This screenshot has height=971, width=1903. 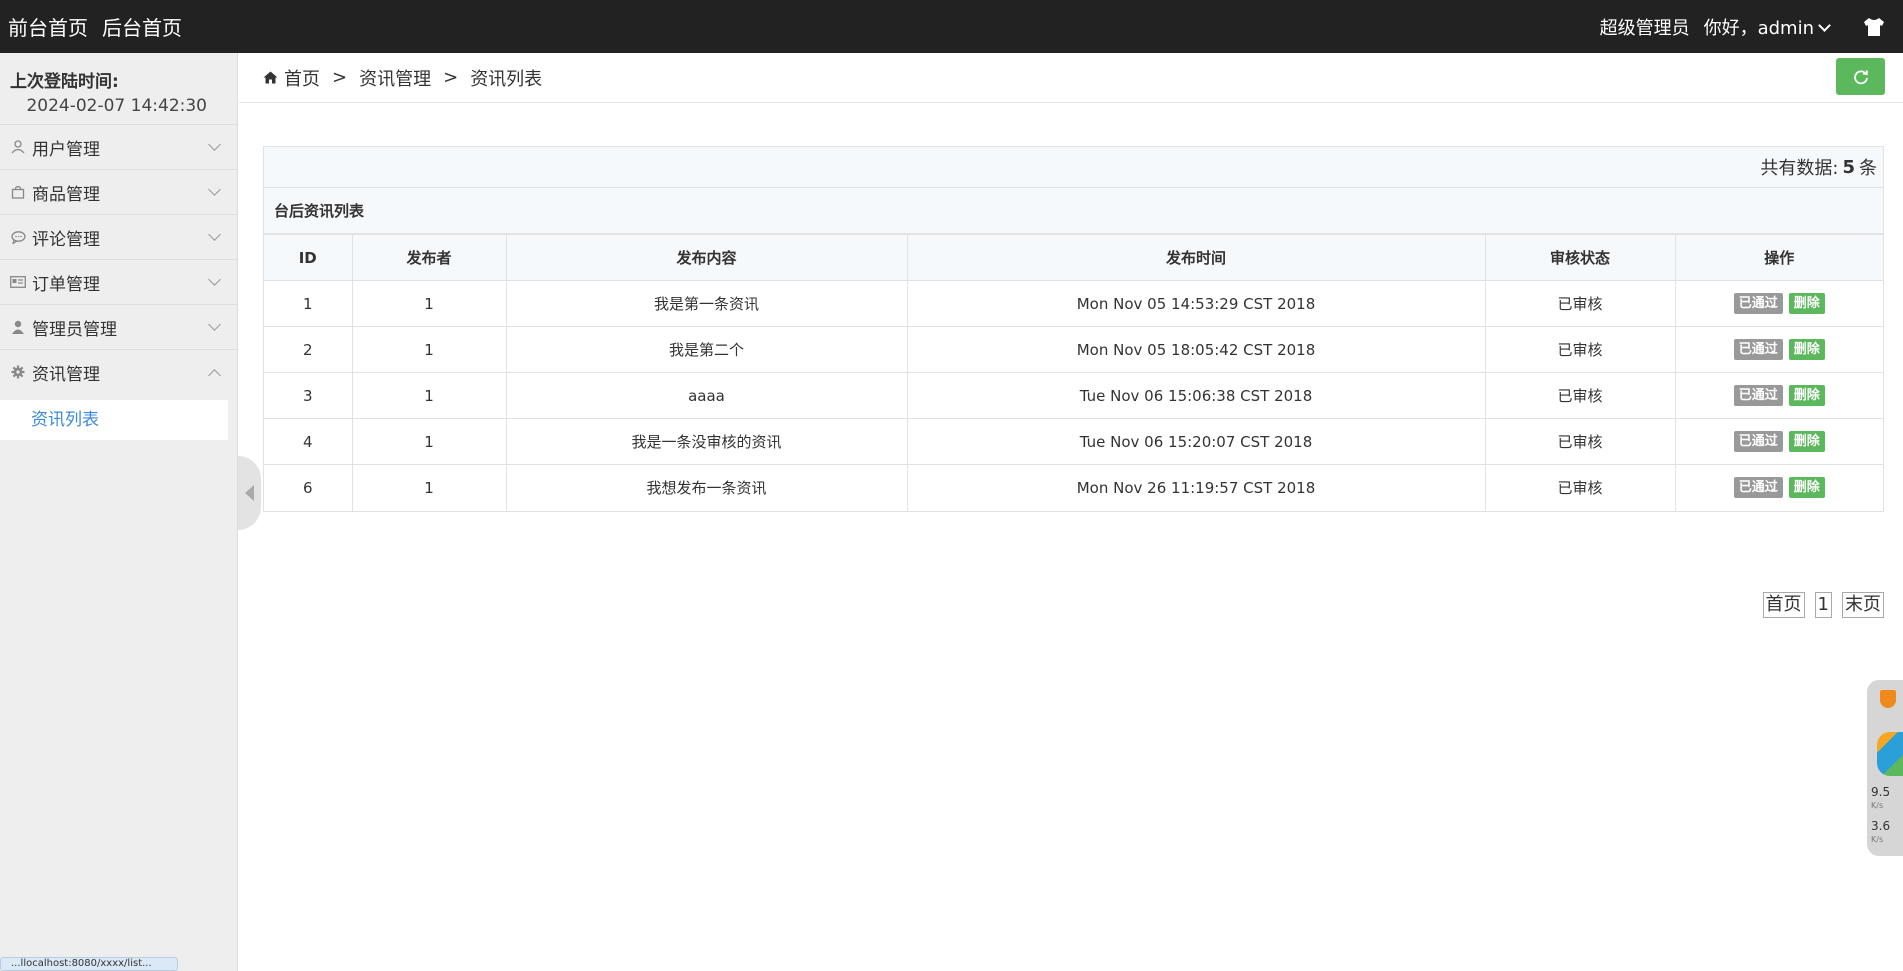 What do you see at coordinates (66, 239) in the screenshot?
I see `sidebar-item-label: 评论管理` at bounding box center [66, 239].